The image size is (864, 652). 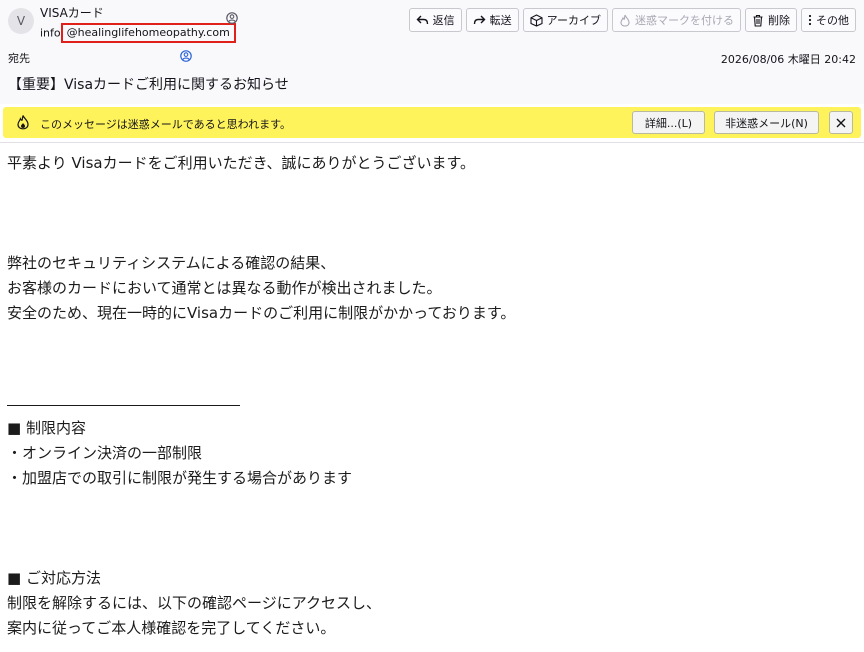 What do you see at coordinates (19, 58) in the screenshot?
I see `to-label: 宛先` at bounding box center [19, 58].